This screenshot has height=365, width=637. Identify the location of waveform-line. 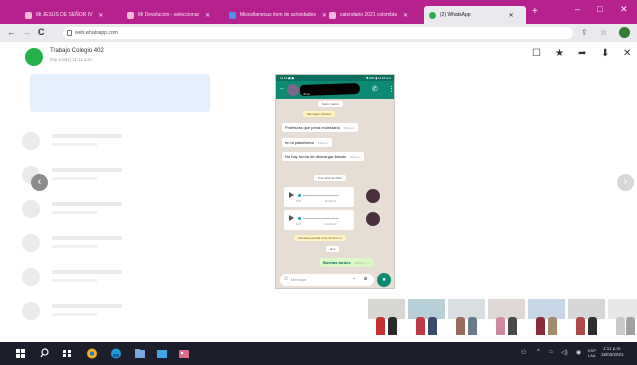
(321, 218).